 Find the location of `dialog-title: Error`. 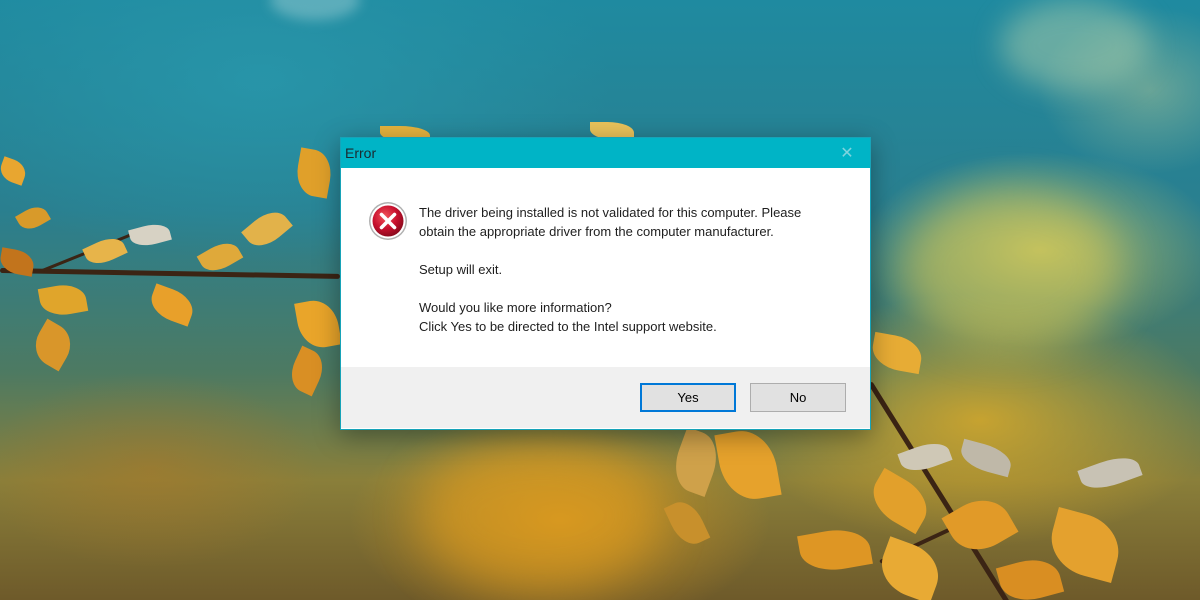

dialog-title: Error is located at coordinates (361, 153).